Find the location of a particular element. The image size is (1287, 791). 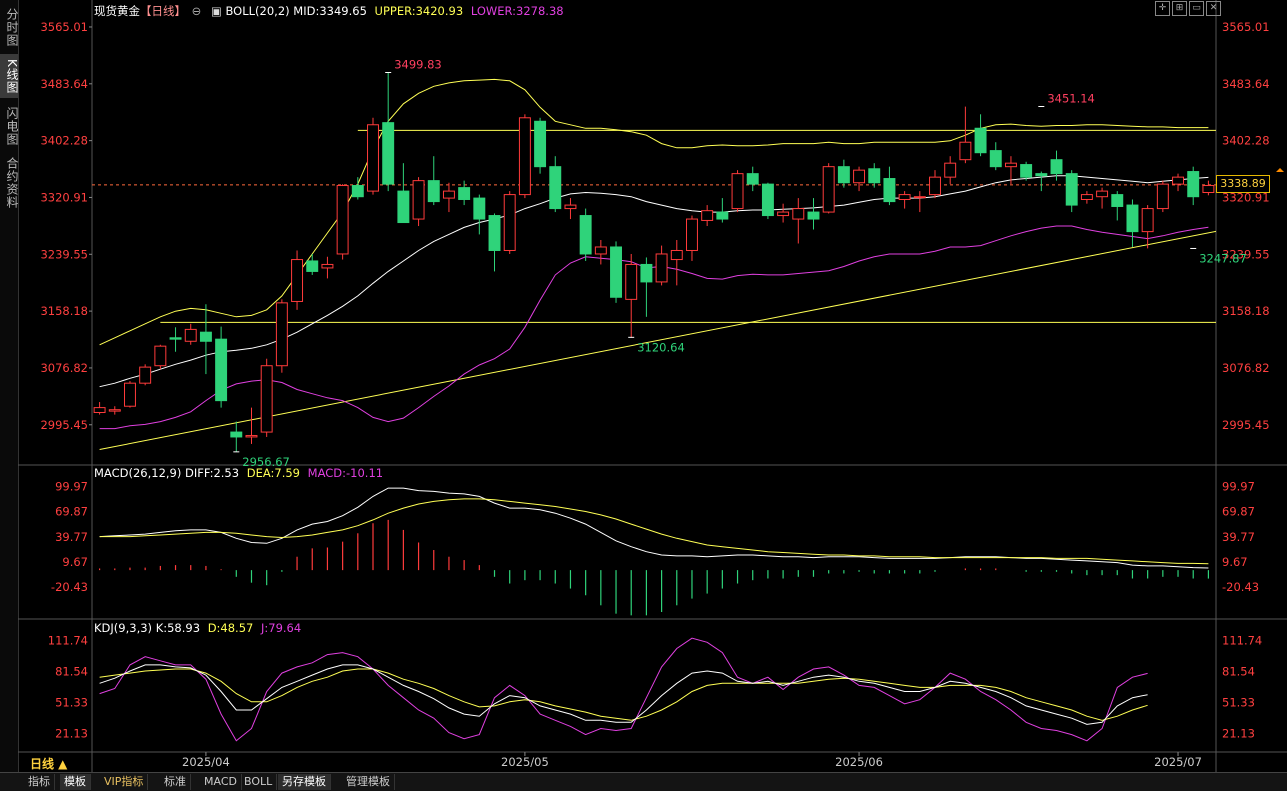

kdj-label: KDJ(9,3,3) is located at coordinates (123, 628).